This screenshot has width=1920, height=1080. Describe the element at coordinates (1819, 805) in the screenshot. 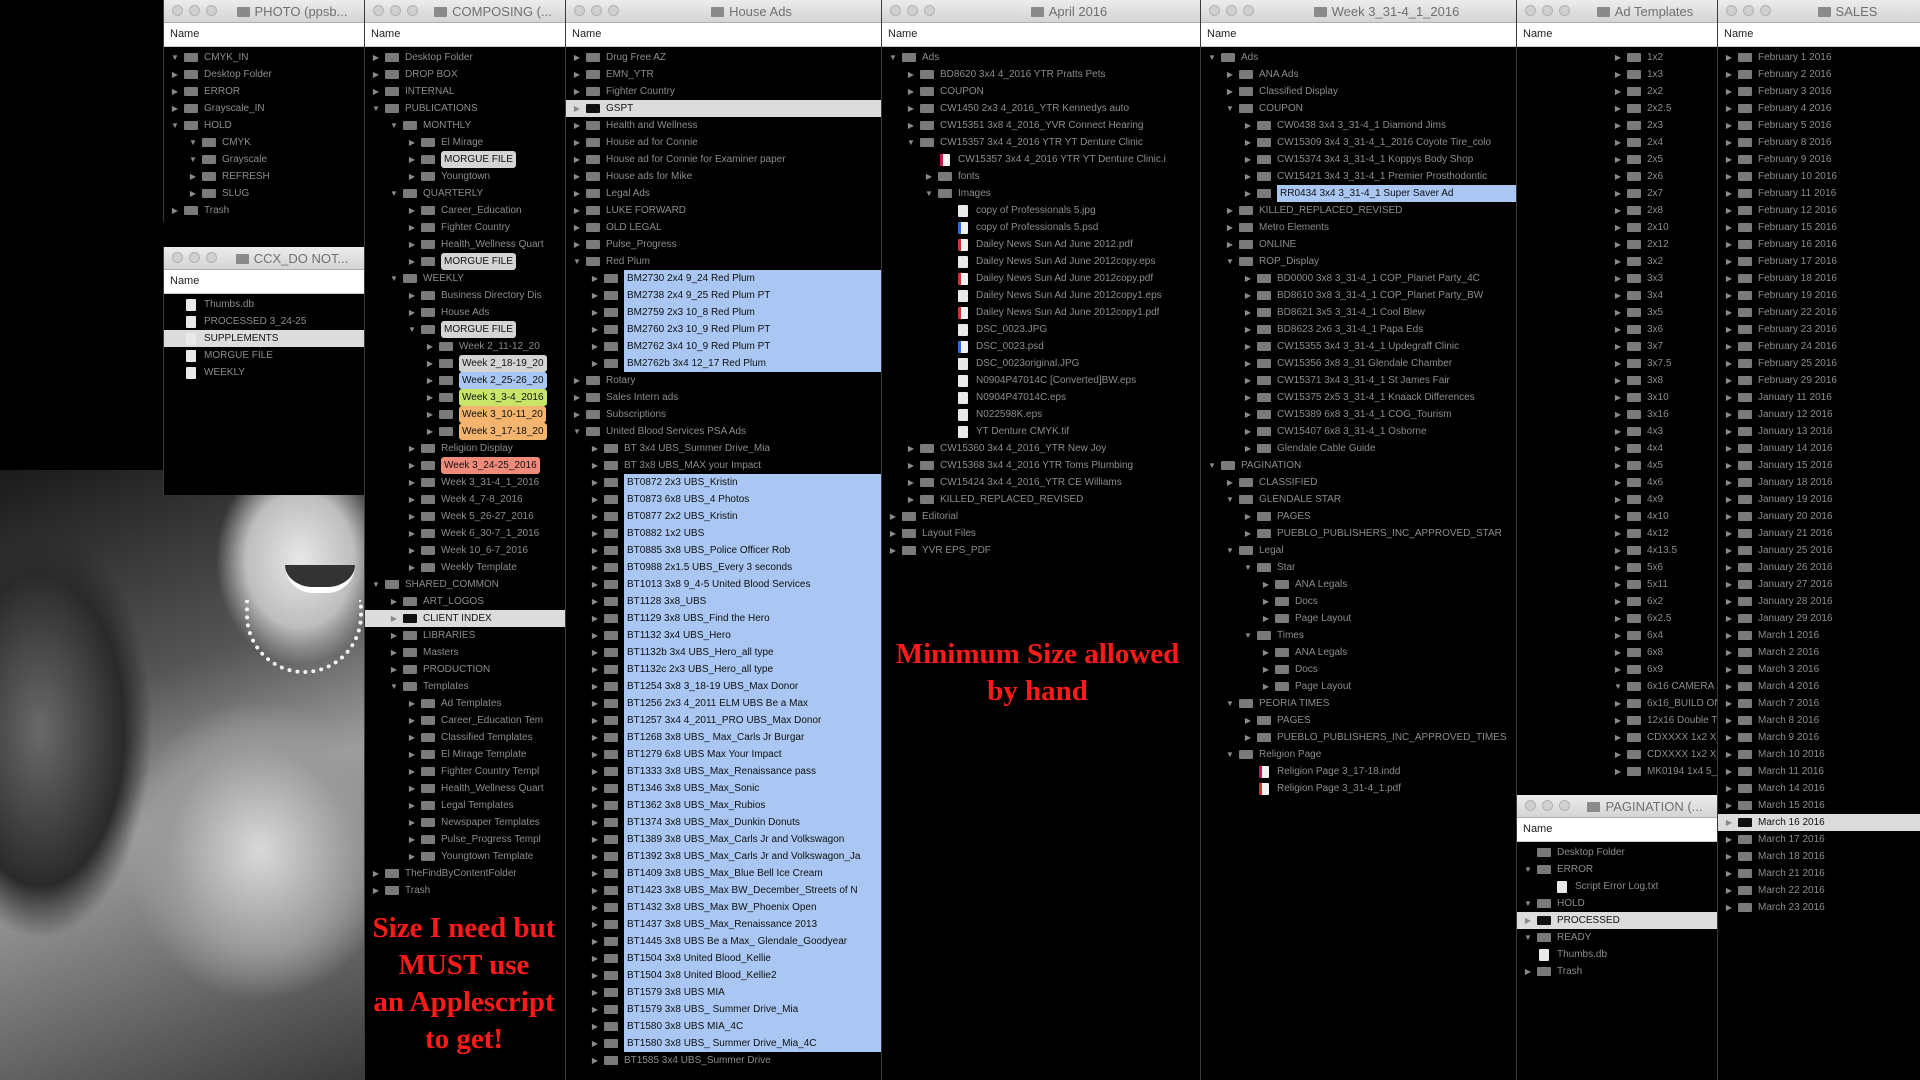

I see `file-row: ▶ March 15 2016` at that location.